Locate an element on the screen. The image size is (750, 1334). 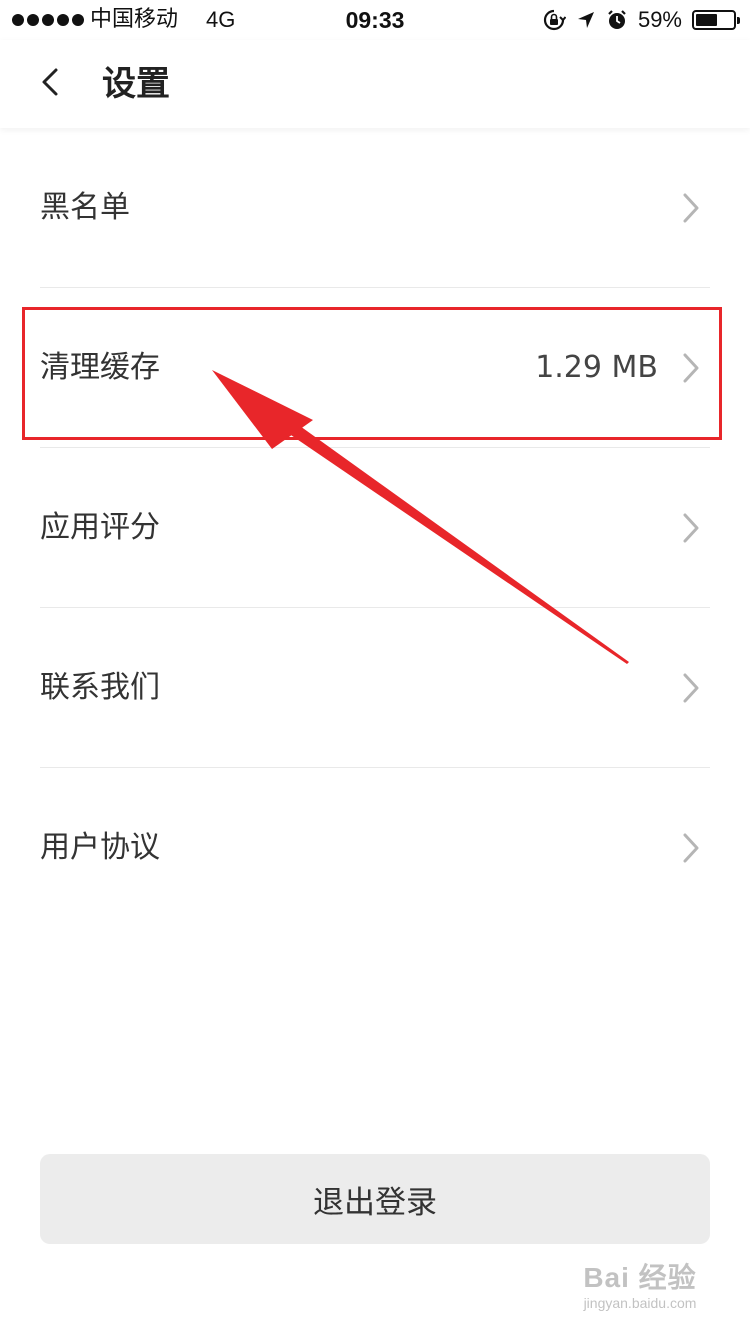
cache-size-value: 1.29 MB is located at coordinates (596, 367).